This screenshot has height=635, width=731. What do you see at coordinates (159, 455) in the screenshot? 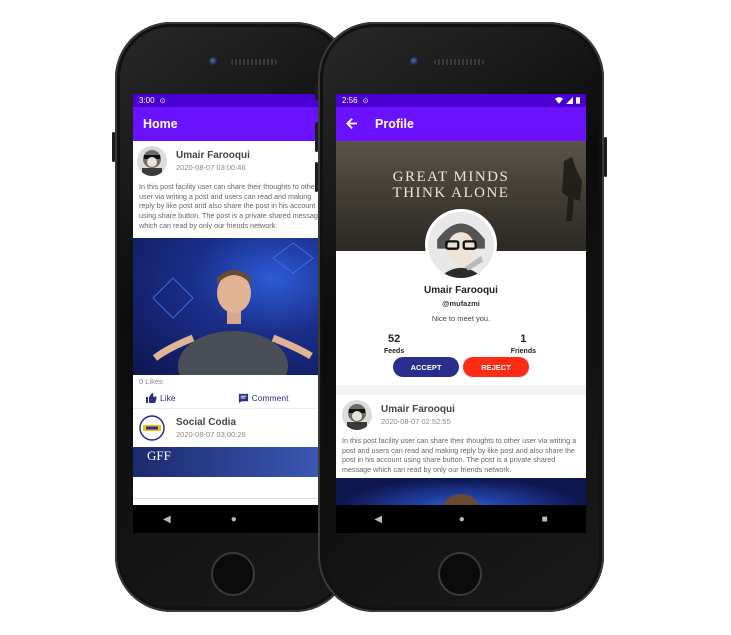
I see `post-image-caption: GFF` at bounding box center [159, 455].